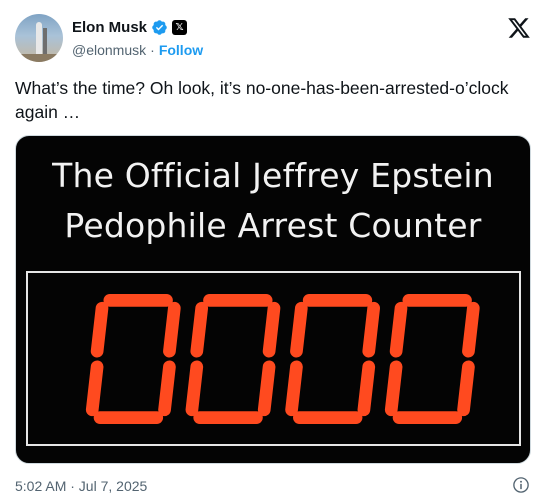  What do you see at coordinates (275, 39) in the screenshot?
I see `tweet-header: Elon Musk 𝕏 @elonmusk · Follow` at bounding box center [275, 39].